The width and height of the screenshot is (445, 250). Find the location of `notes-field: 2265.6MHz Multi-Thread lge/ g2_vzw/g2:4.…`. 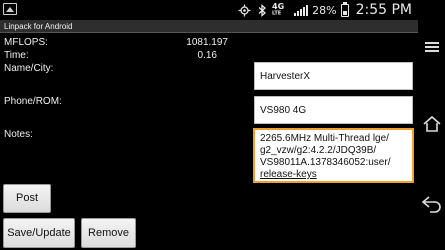

notes-field: 2265.6MHz Multi-Thread lge/ g2_vzw/g2:4.… is located at coordinates (333, 155).